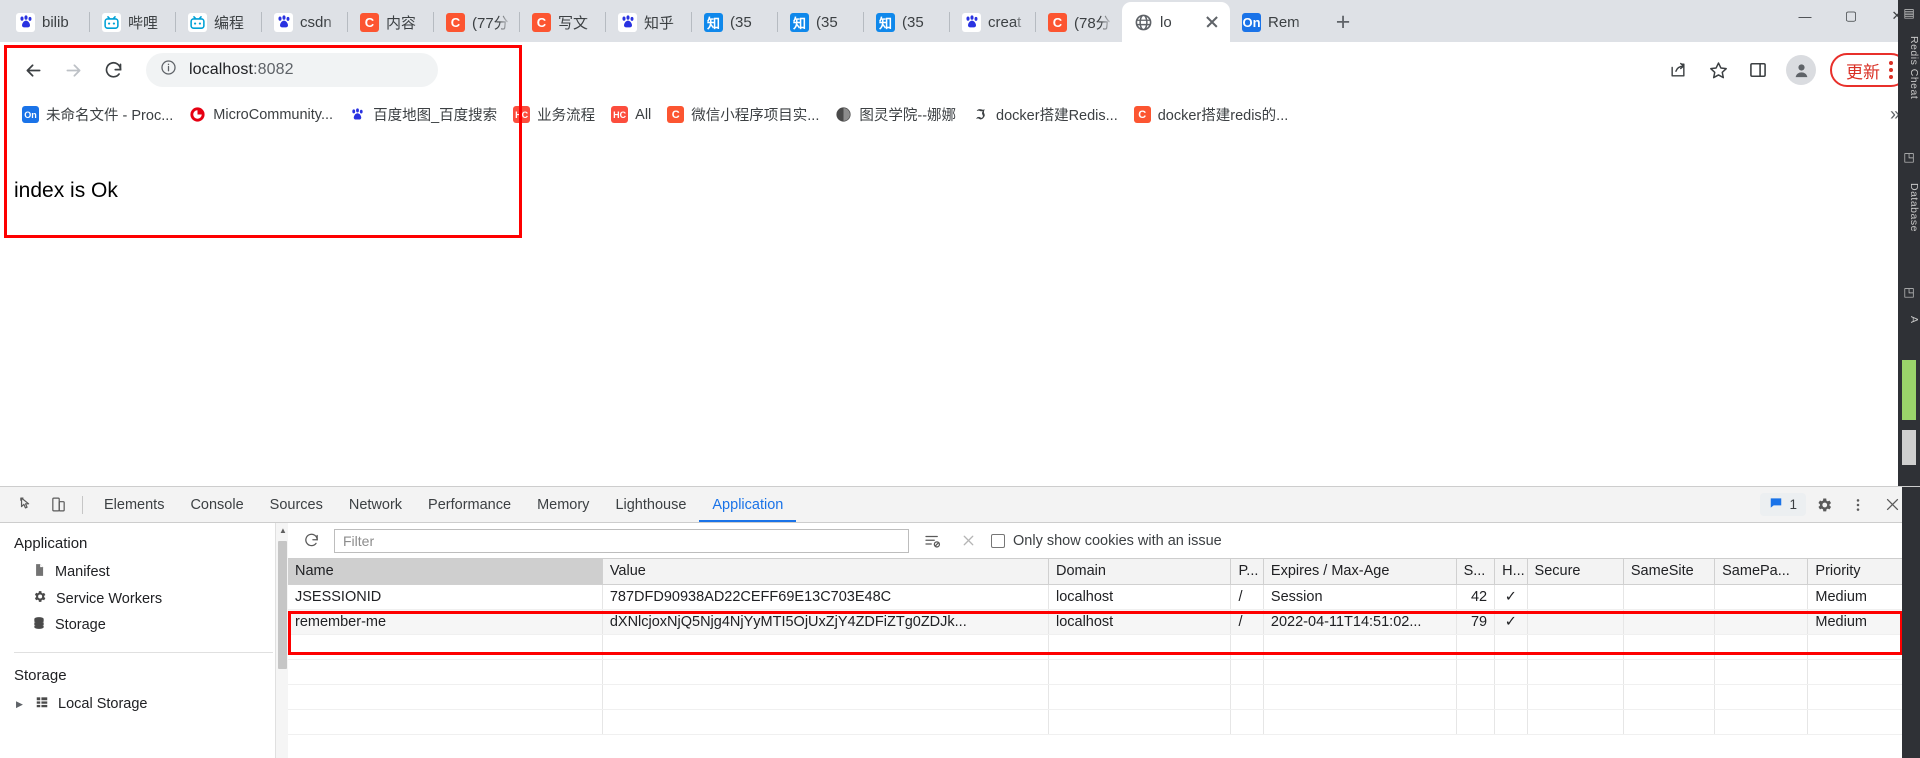 This screenshot has height=758, width=1920. I want to click on bookmark-item: HC 业务流程, so click(554, 114).